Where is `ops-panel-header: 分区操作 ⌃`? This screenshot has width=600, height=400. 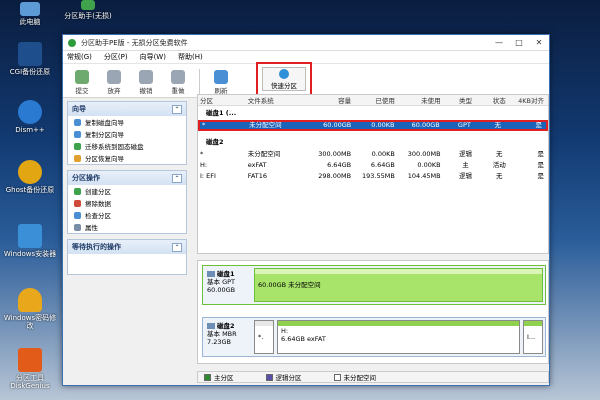
ops-panel-header: 分区操作 ⌃ is located at coordinates (127, 178).